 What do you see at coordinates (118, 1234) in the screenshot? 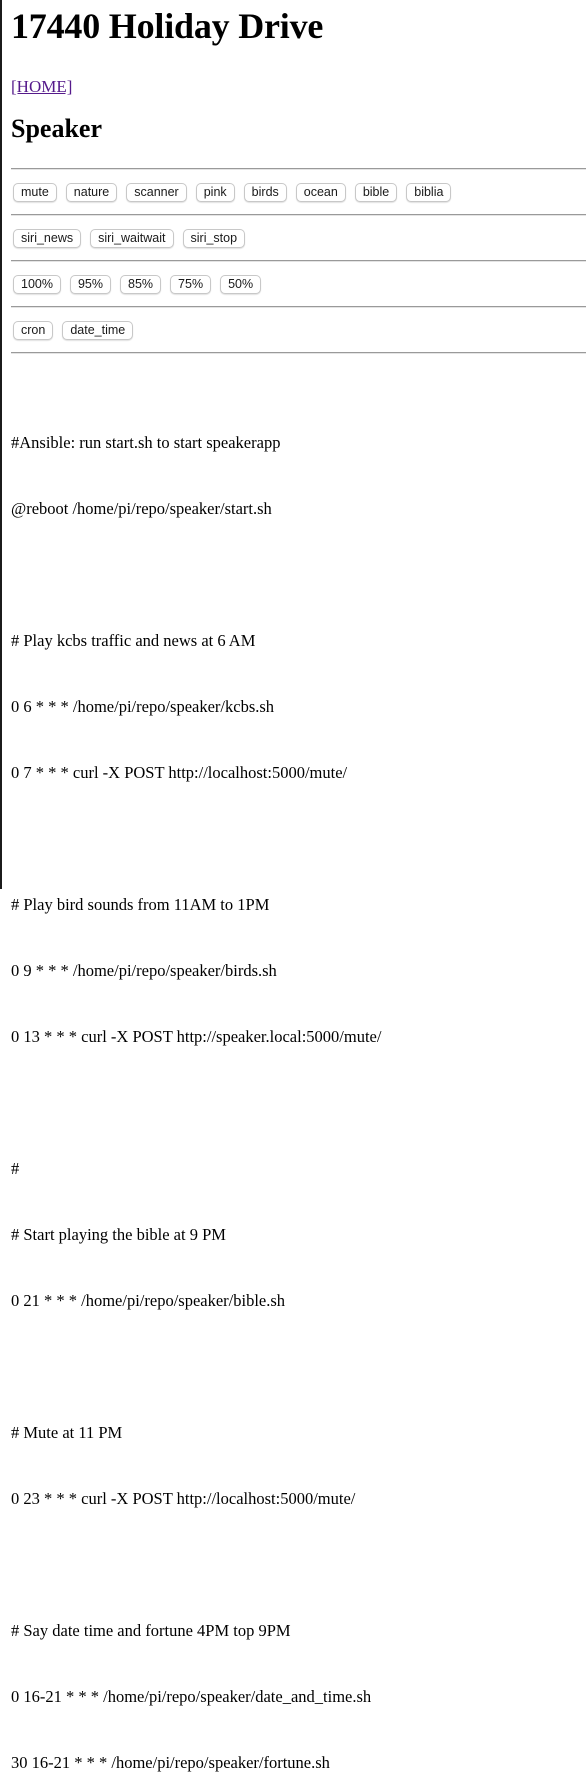
I see `cron-line: # Start playing the bible at 9 PM` at bounding box center [118, 1234].